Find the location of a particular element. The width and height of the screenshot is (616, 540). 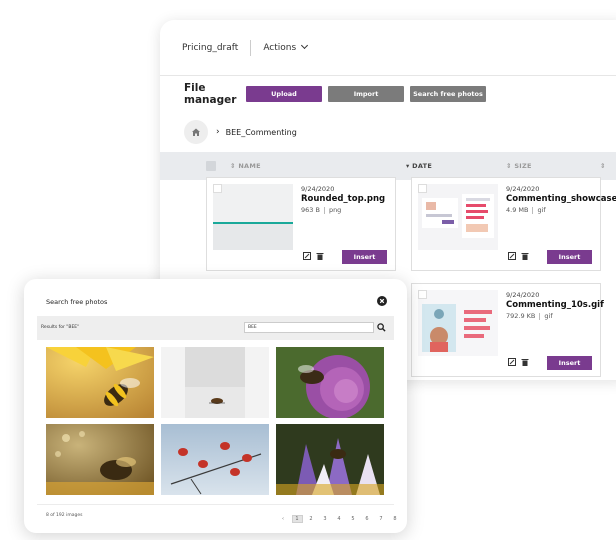

bee-thistle-photo is located at coordinates (330, 382).